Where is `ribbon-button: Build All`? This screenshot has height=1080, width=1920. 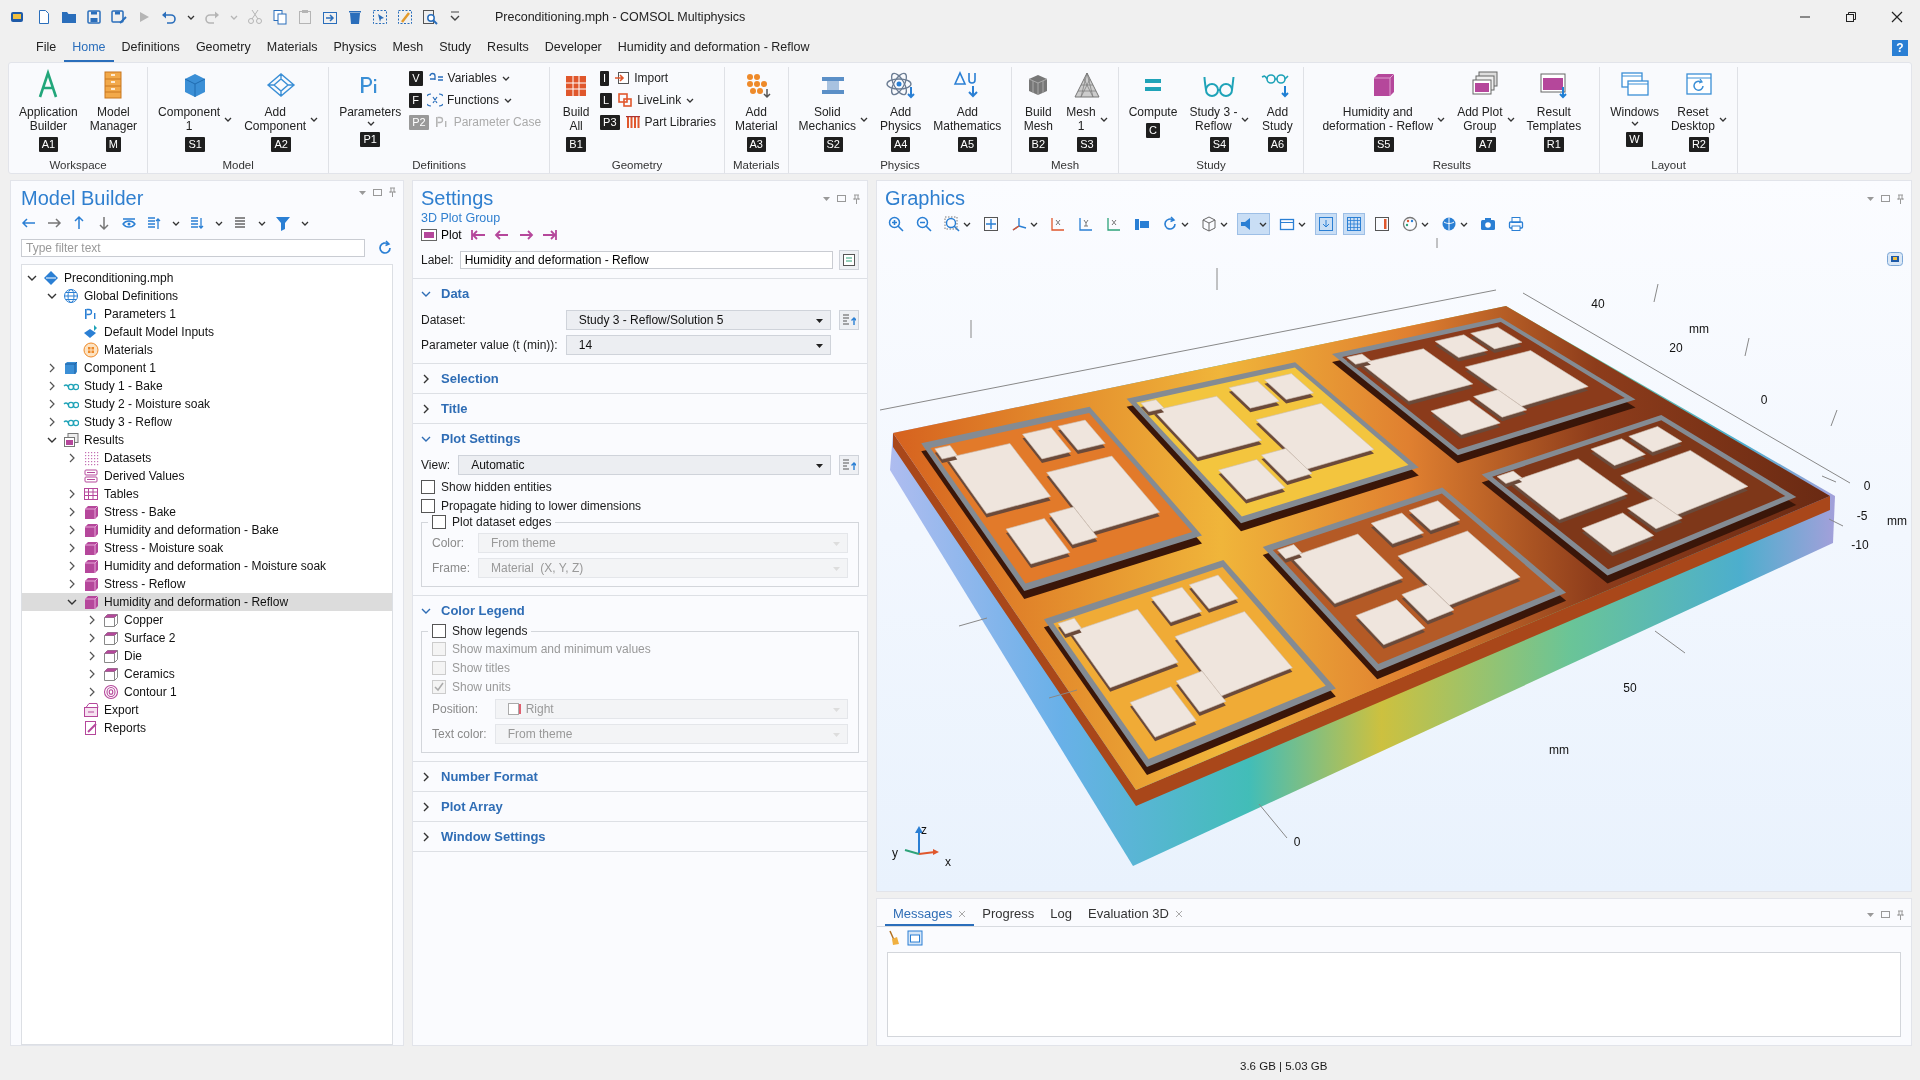 ribbon-button: Build All is located at coordinates (576, 101).